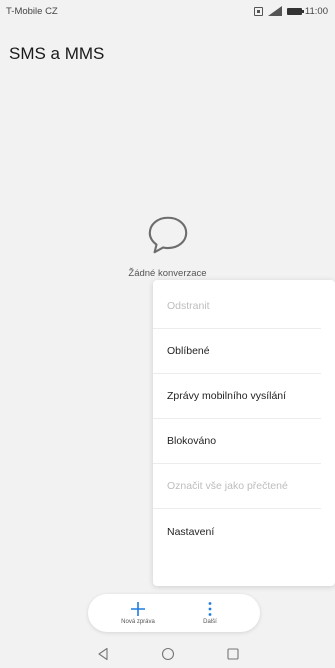  Describe the element at coordinates (274, 11) in the screenshot. I see `signal-icon` at that location.